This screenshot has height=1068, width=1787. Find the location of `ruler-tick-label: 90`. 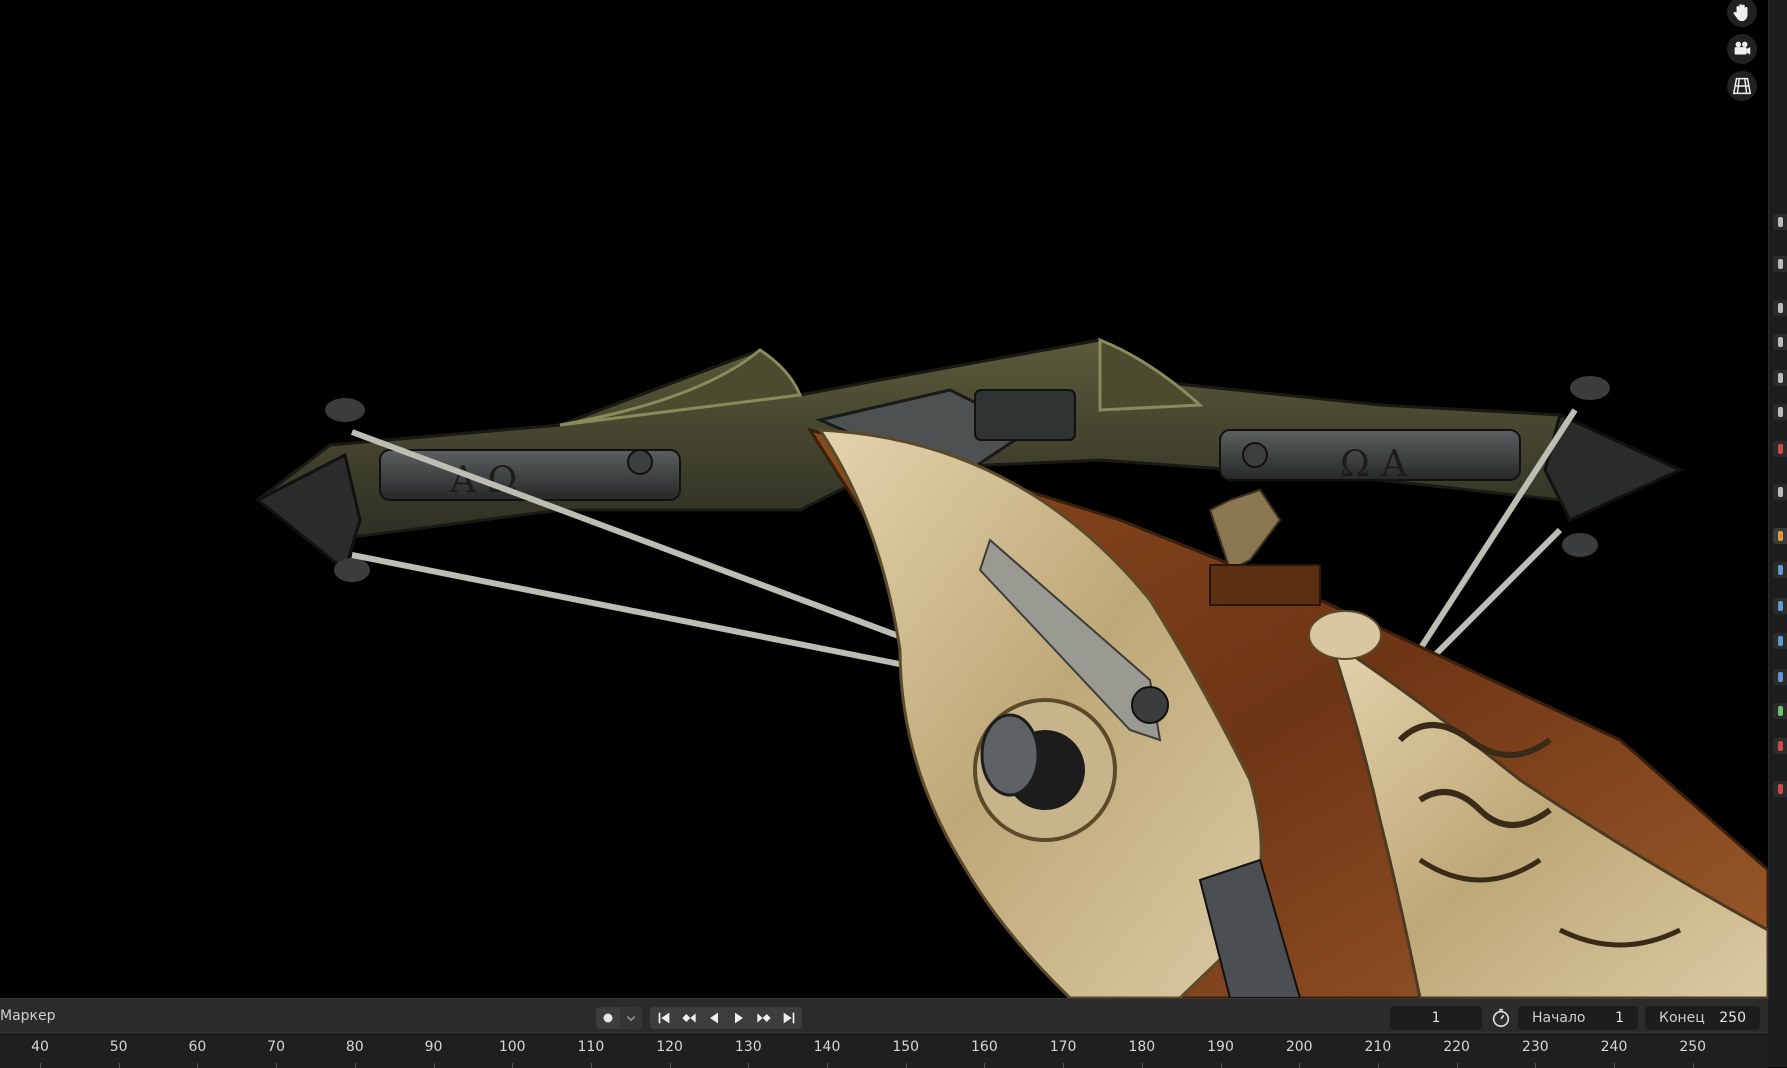

ruler-tick-label: 90 is located at coordinates (433, 1047).